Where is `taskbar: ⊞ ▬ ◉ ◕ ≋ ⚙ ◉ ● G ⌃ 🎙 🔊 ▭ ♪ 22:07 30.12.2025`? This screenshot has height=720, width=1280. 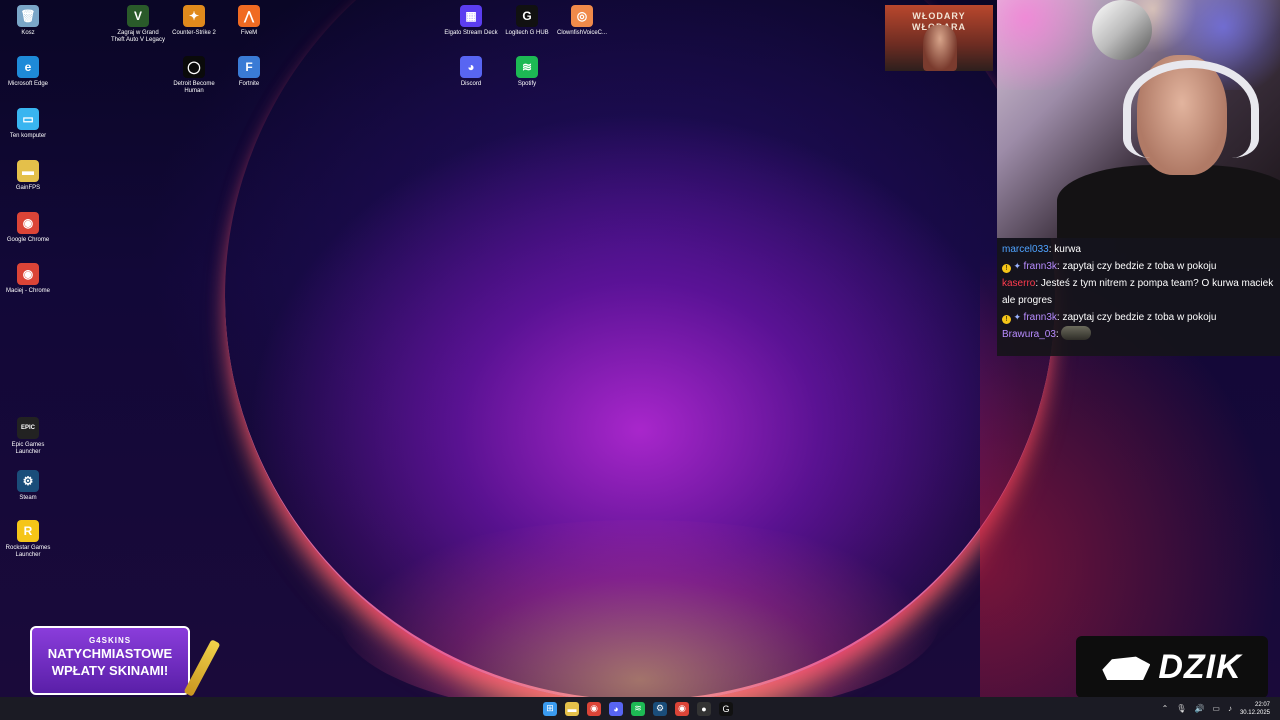 taskbar: ⊞ ▬ ◉ ◕ ≋ ⚙ ◉ ● G ⌃ 🎙 🔊 ▭ ♪ 22:07 30.12.2025 is located at coordinates (640, 708).